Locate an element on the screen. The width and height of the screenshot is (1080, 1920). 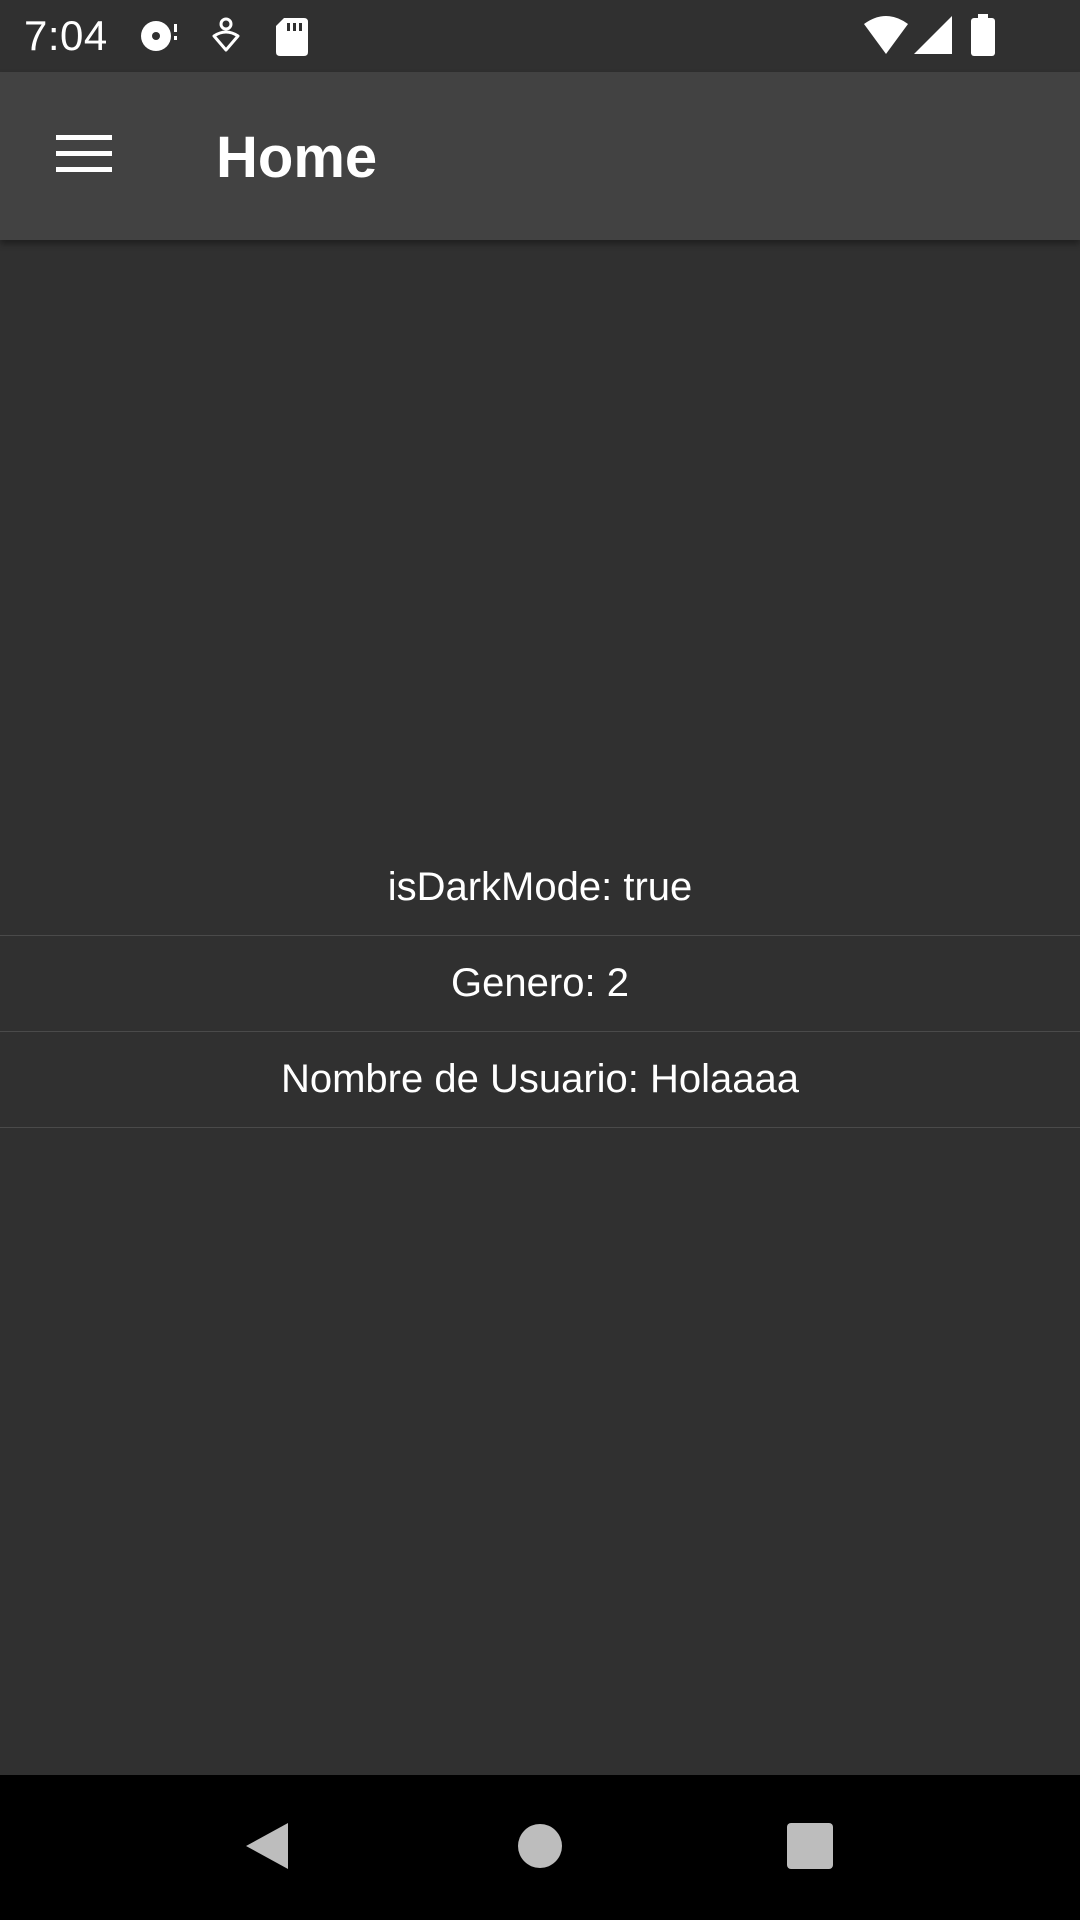
home-icon is located at coordinates (540, 1848).